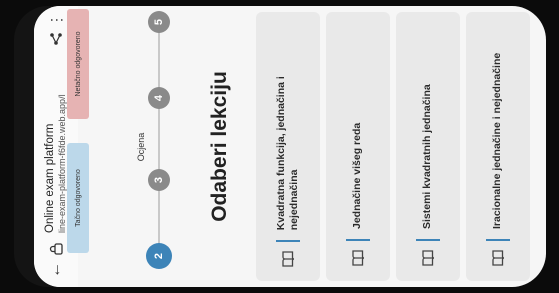  What do you see at coordinates (56, 249) in the screenshot?
I see `site-info-icon` at bounding box center [56, 249].